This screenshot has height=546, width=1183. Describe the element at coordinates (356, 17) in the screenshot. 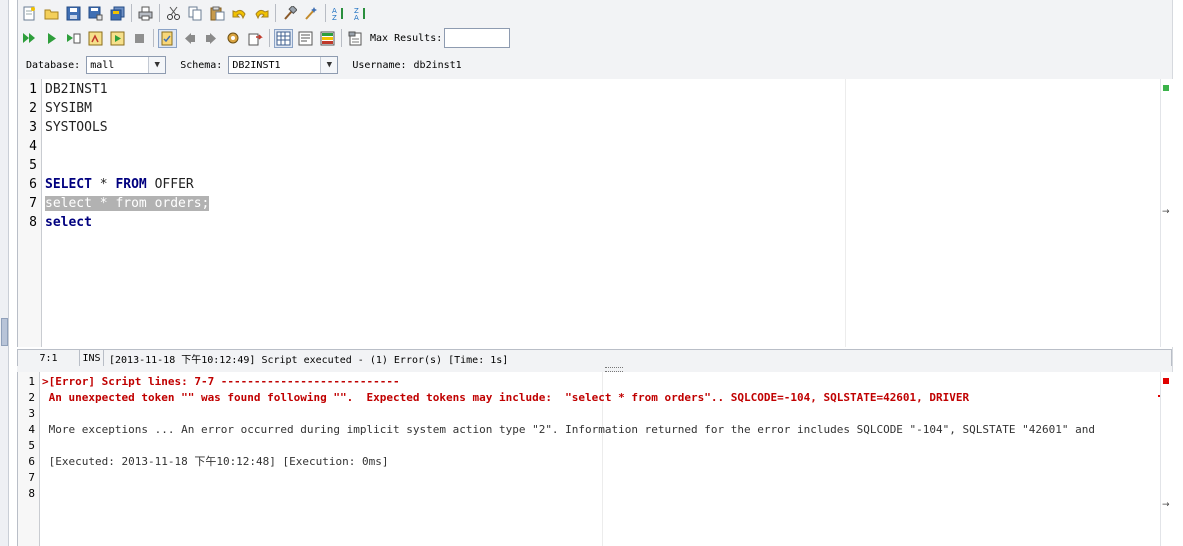

I see `svg-text: A` at that location.